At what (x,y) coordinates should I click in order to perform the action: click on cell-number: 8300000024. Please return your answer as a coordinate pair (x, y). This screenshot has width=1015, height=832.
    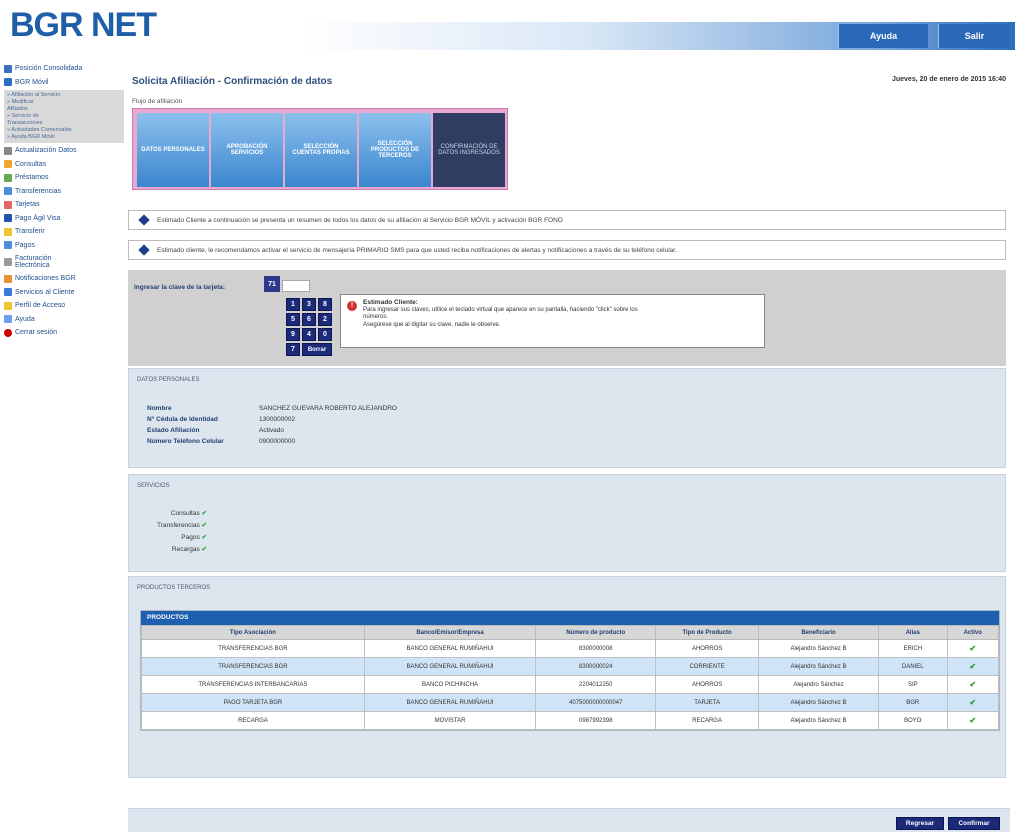
    Looking at the image, I should click on (596, 666).